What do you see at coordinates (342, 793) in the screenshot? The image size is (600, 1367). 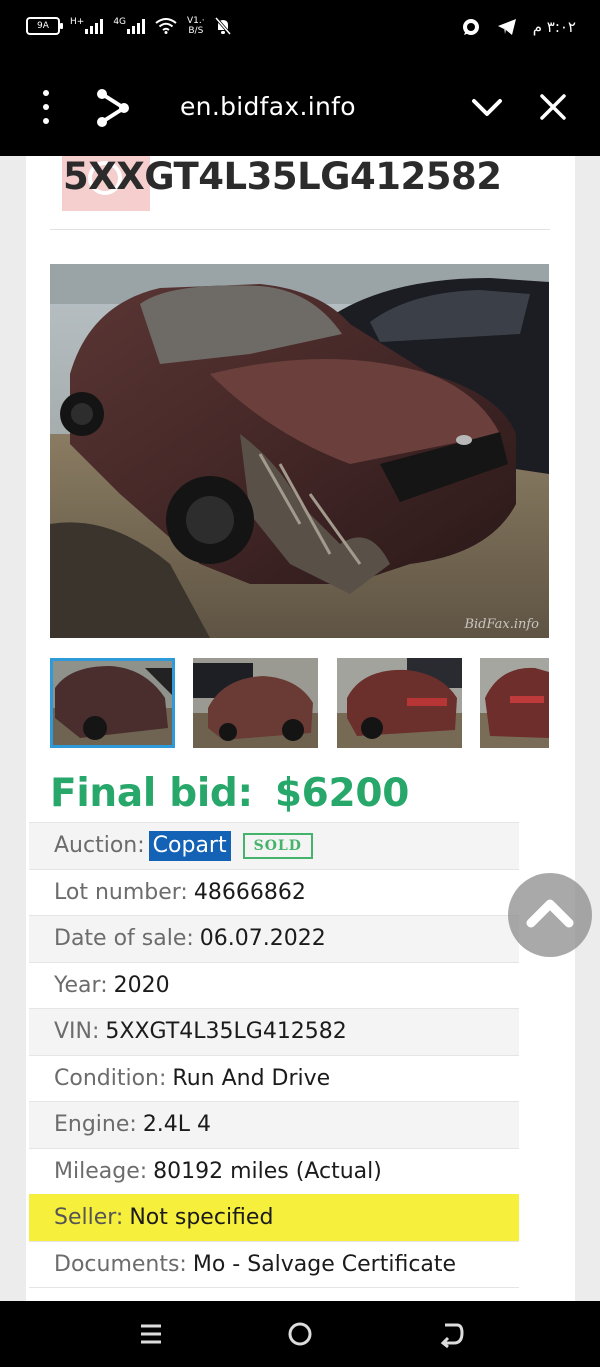 I see `final-bid-price: $6200` at bounding box center [342, 793].